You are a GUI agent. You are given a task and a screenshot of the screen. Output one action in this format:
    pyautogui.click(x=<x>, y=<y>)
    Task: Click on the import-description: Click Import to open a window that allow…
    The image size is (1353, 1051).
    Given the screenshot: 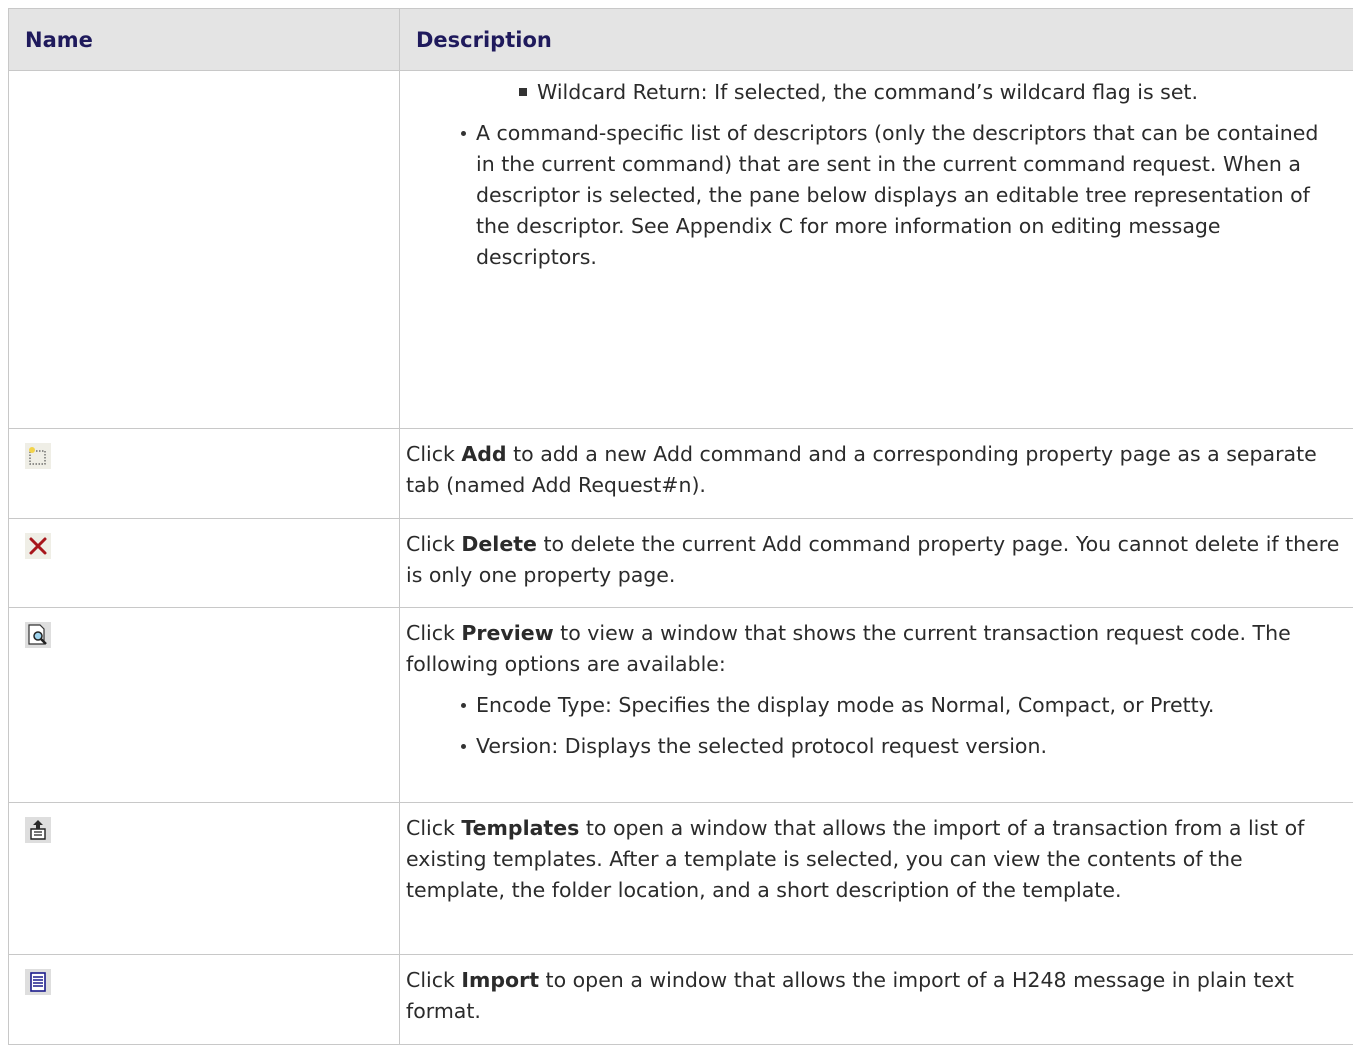 What is the action you would take?
    pyautogui.click(x=850, y=995)
    